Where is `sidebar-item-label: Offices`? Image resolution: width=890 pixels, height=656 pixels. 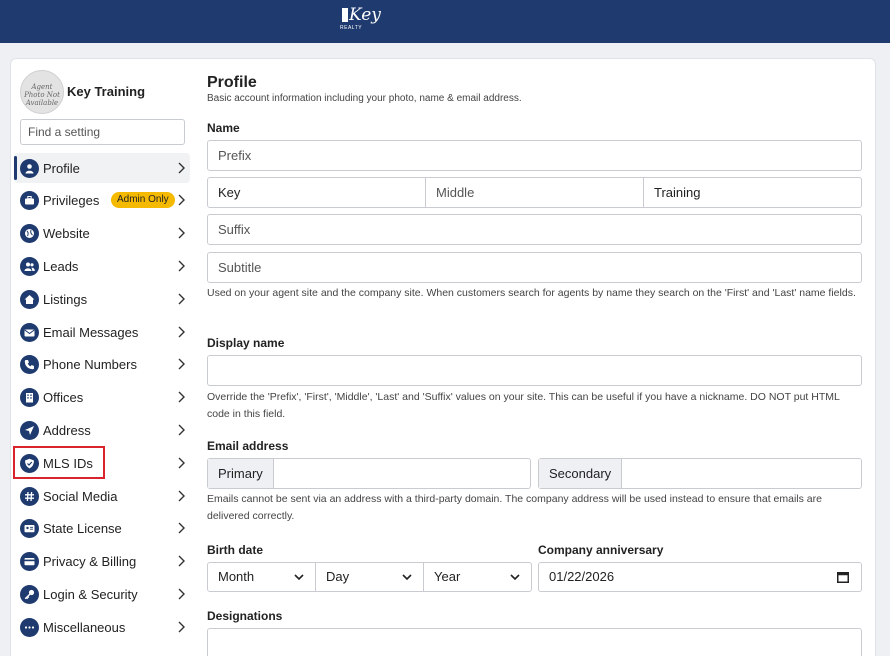 sidebar-item-label: Offices is located at coordinates (63, 397).